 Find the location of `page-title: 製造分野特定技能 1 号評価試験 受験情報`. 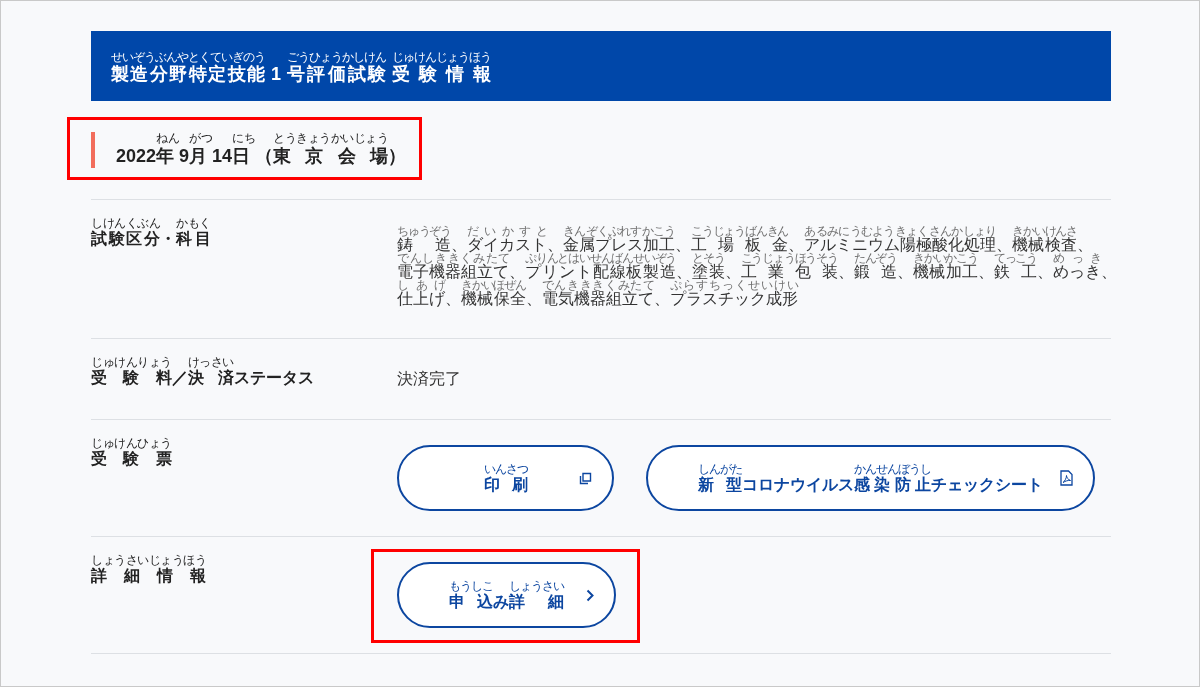

page-title: 製造分野特定技能 1 号評価試験 受験情報 is located at coordinates (301, 74).